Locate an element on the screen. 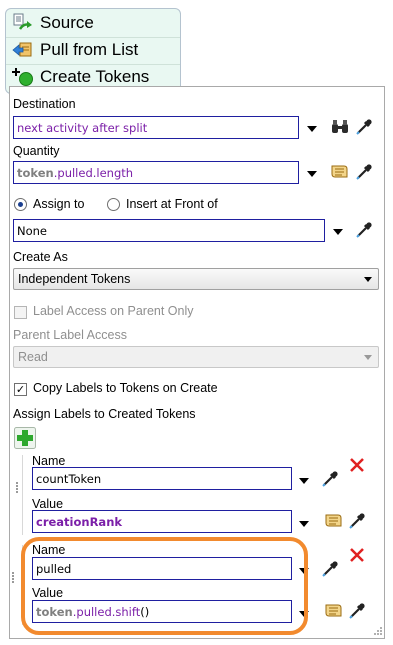  resize-grip-icon is located at coordinates (378, 631).